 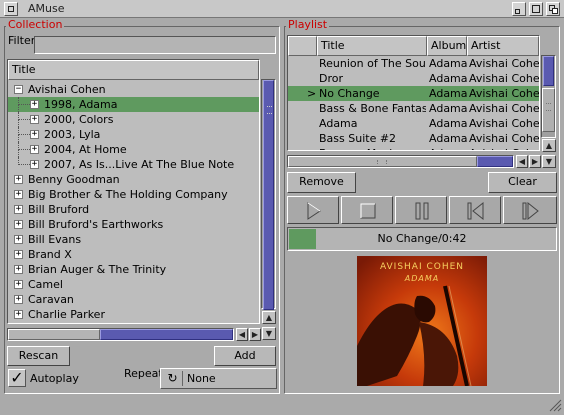 What do you see at coordinates (282, 9) in the screenshot?
I see `title-bar: AMuse` at bounding box center [282, 9].